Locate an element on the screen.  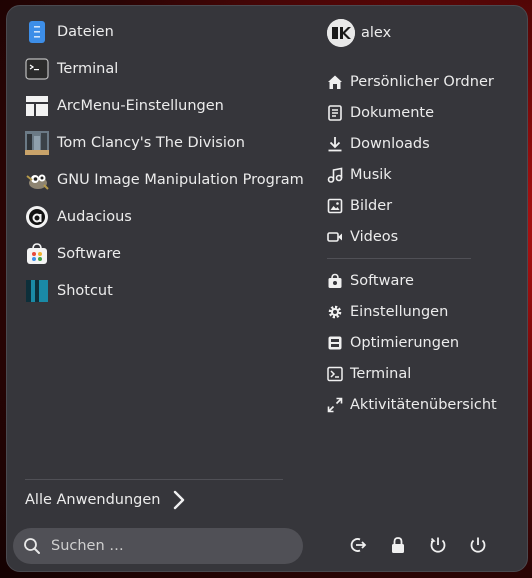
place-pictures: Bilder is located at coordinates (359, 206).